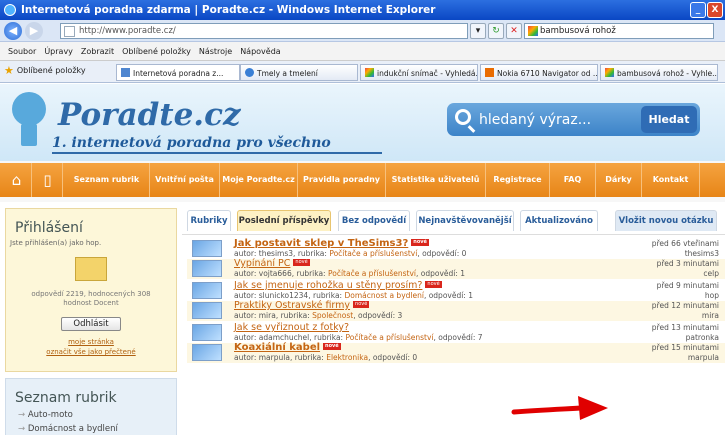 The image size is (725, 435). I want to click on post-time: před 12 minutami, so click(685, 305).